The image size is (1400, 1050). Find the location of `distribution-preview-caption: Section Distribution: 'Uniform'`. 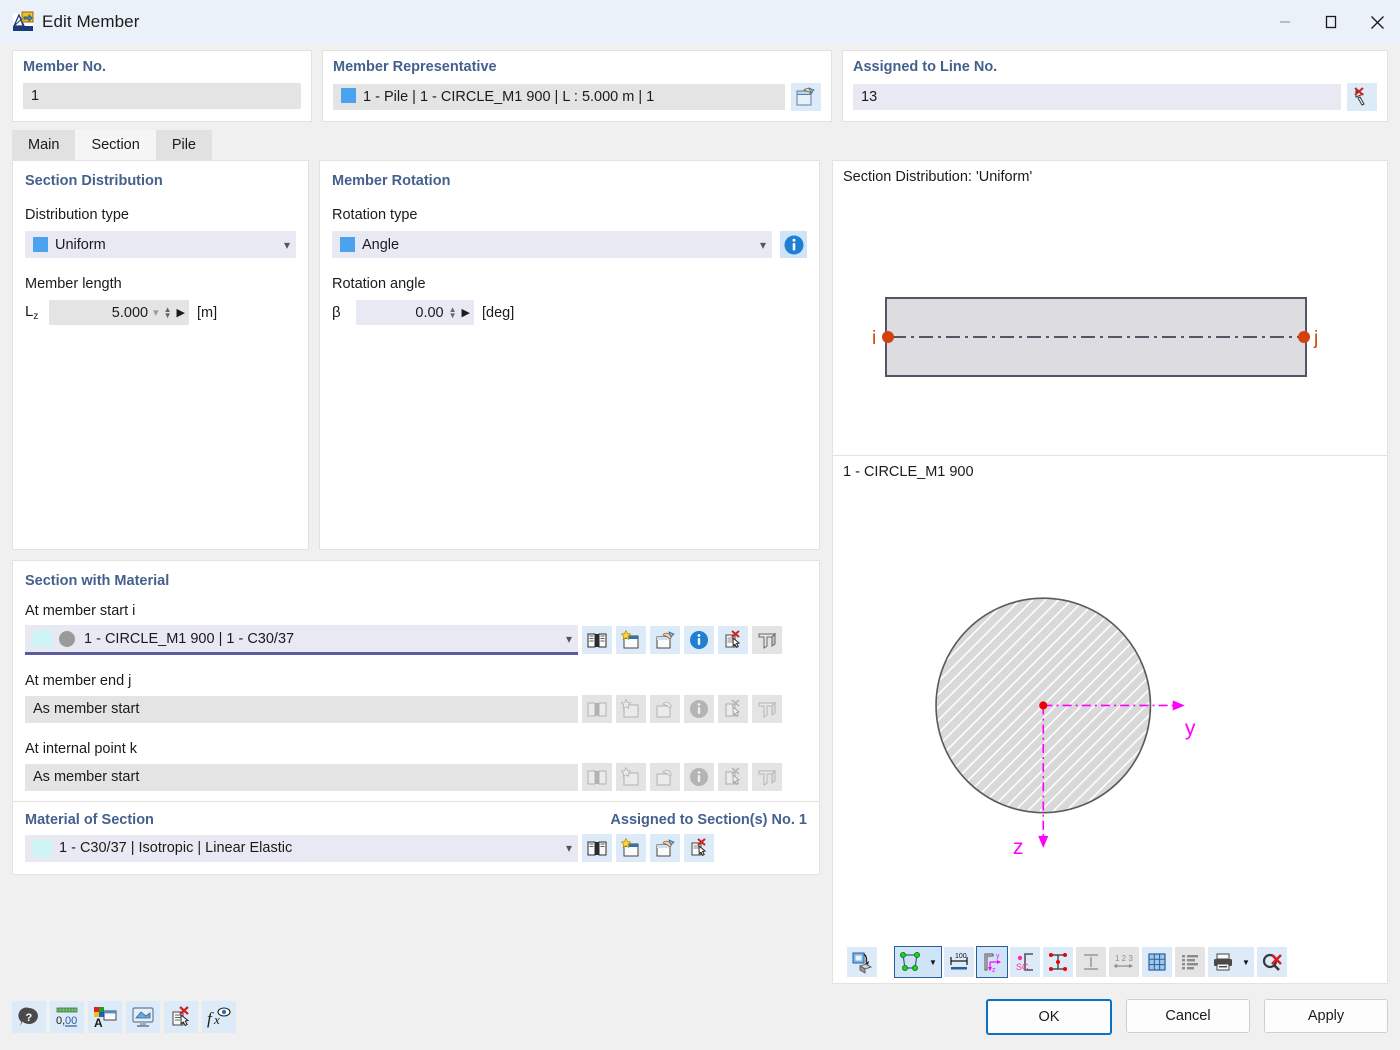

distribution-preview-caption: Section Distribution: 'Uniform' is located at coordinates (938, 177).